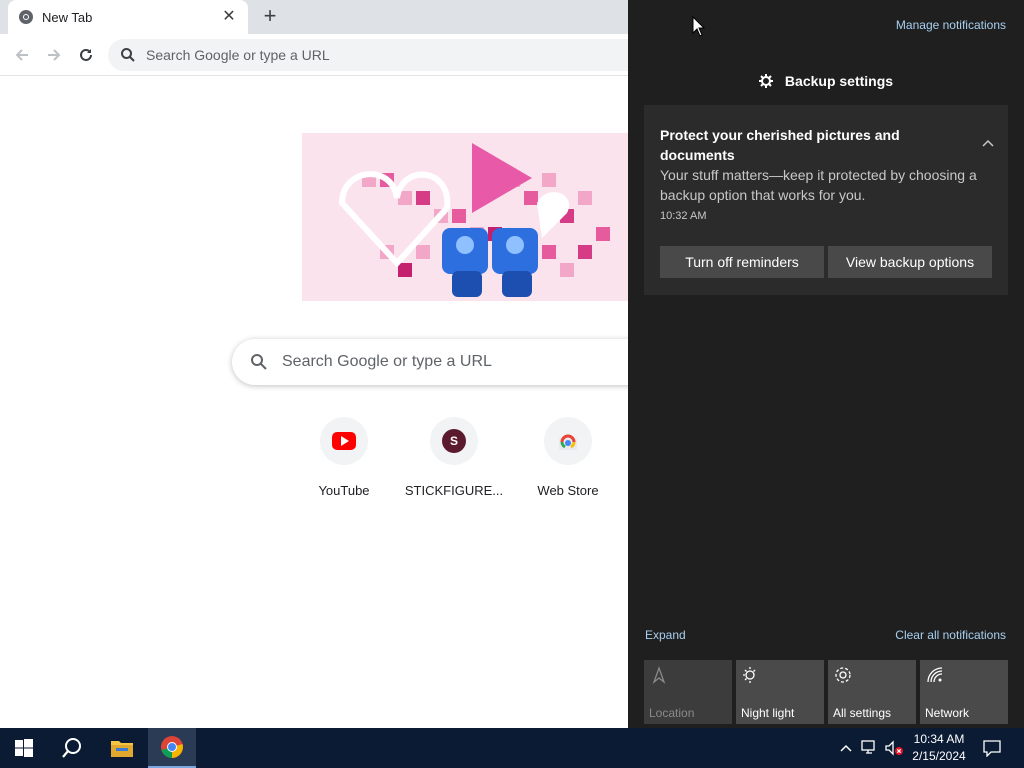  Describe the element at coordinates (870, 748) in the screenshot. I see `network-tray-icon` at that location.